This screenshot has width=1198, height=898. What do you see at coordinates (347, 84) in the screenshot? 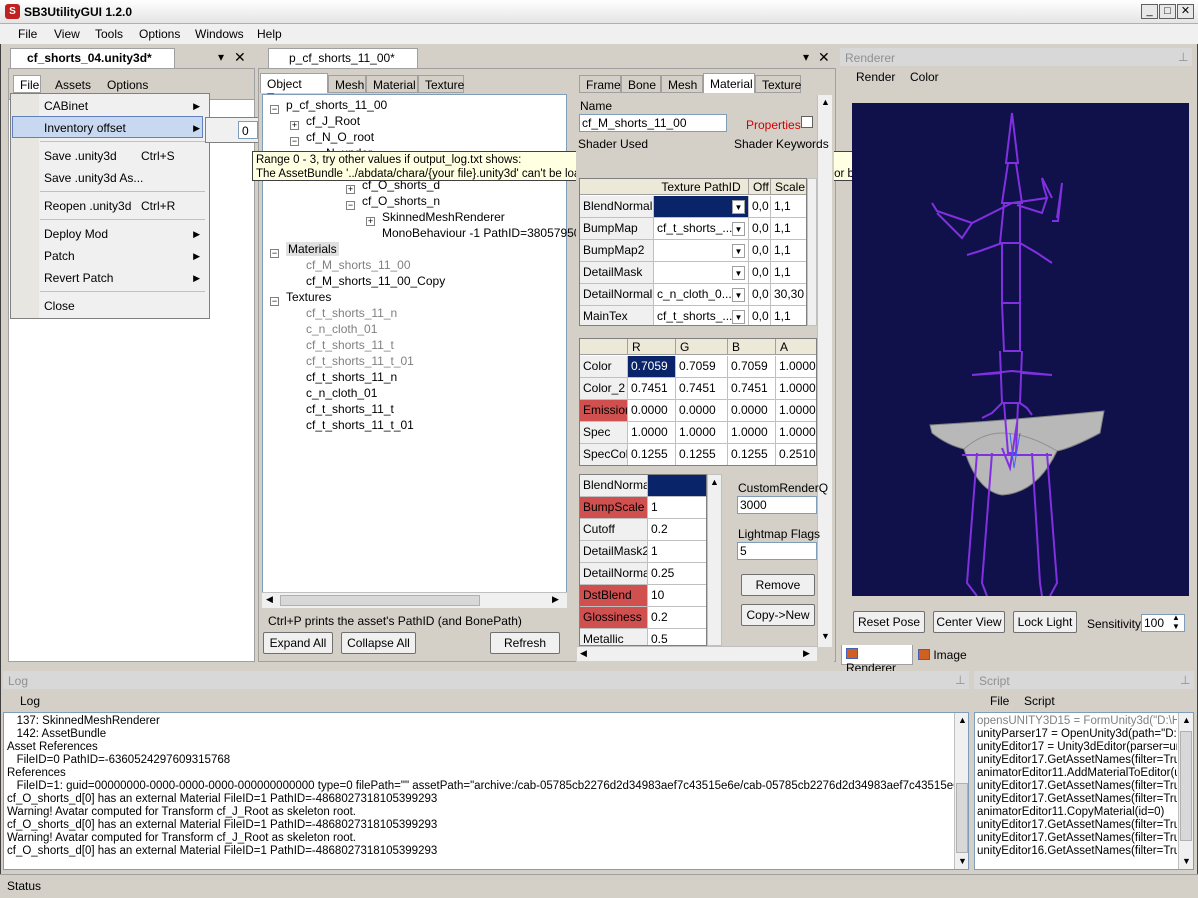
I see `tab-mesh: Mesh` at bounding box center [347, 84].